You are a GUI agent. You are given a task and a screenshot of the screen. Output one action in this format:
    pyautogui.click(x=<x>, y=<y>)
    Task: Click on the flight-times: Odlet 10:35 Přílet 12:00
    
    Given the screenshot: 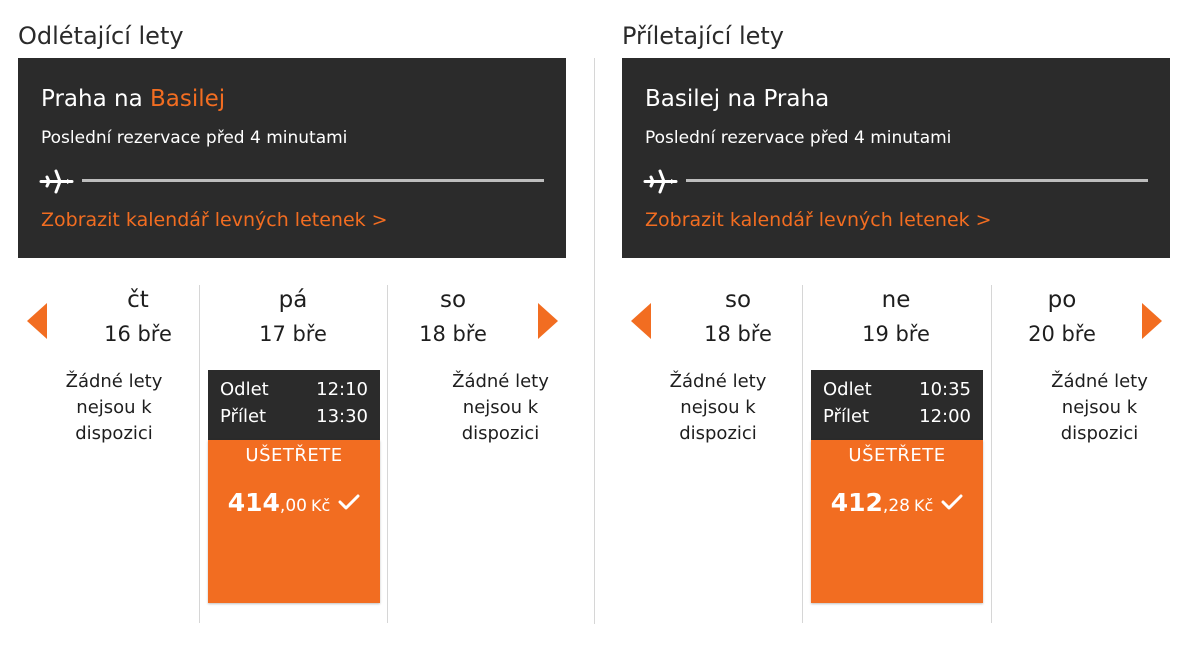 What is the action you would take?
    pyautogui.click(x=897, y=405)
    